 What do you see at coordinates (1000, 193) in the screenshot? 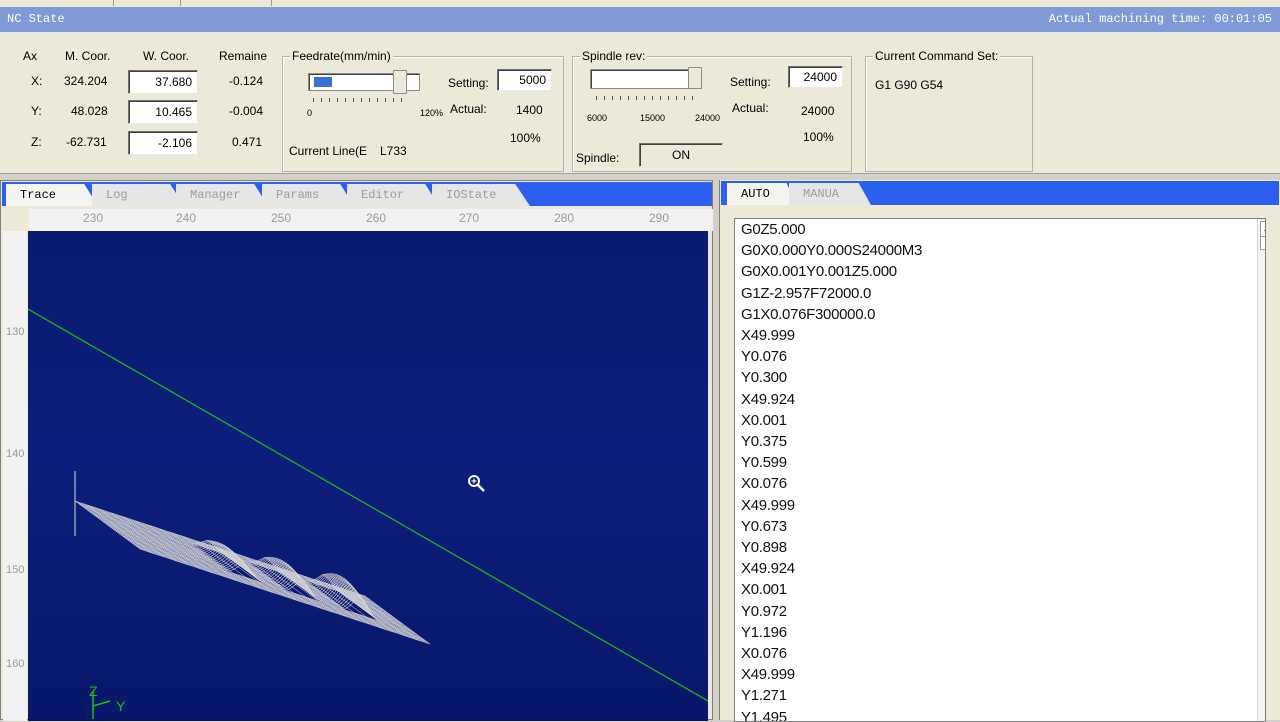
I see `right-tab-strip: AUTO MANUA` at bounding box center [1000, 193].